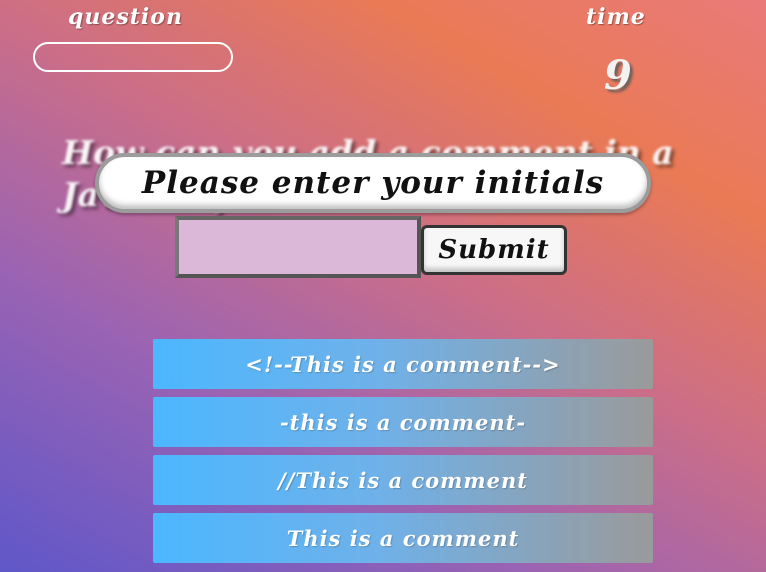  I want to click on answer-button-4: This is a comment, so click(403, 538).